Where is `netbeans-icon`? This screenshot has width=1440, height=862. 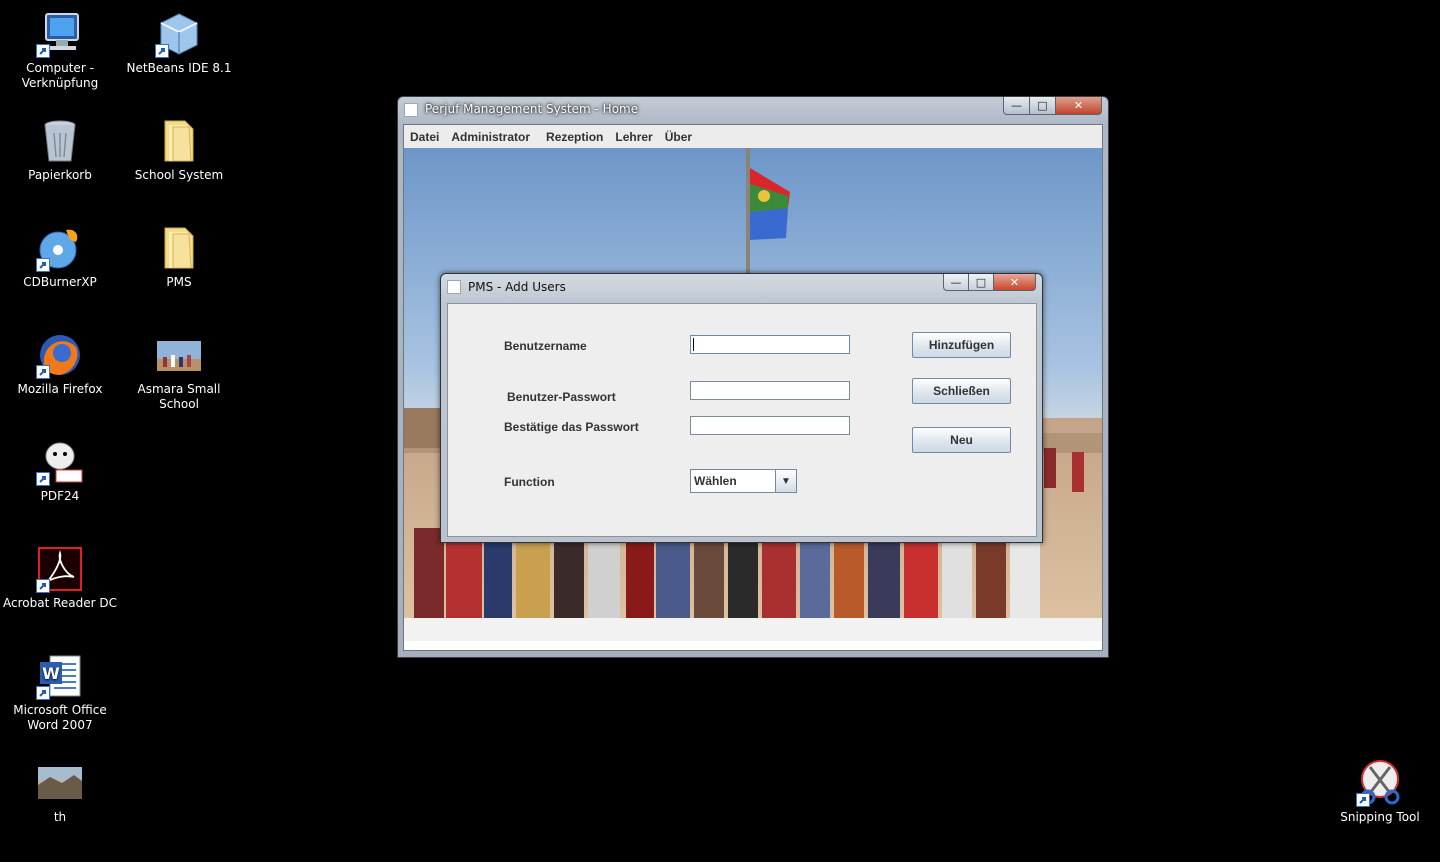
netbeans-icon is located at coordinates (179, 34).